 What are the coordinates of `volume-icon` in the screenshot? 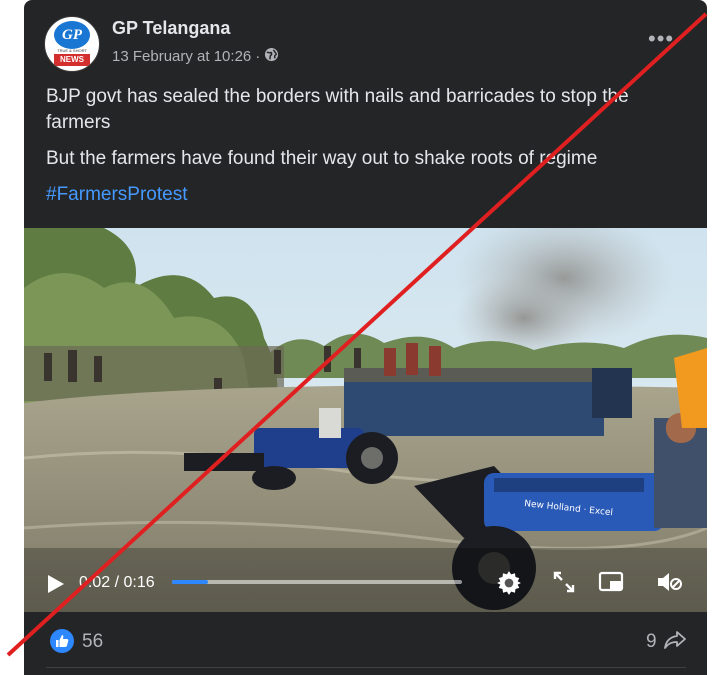 It's located at (670, 582).